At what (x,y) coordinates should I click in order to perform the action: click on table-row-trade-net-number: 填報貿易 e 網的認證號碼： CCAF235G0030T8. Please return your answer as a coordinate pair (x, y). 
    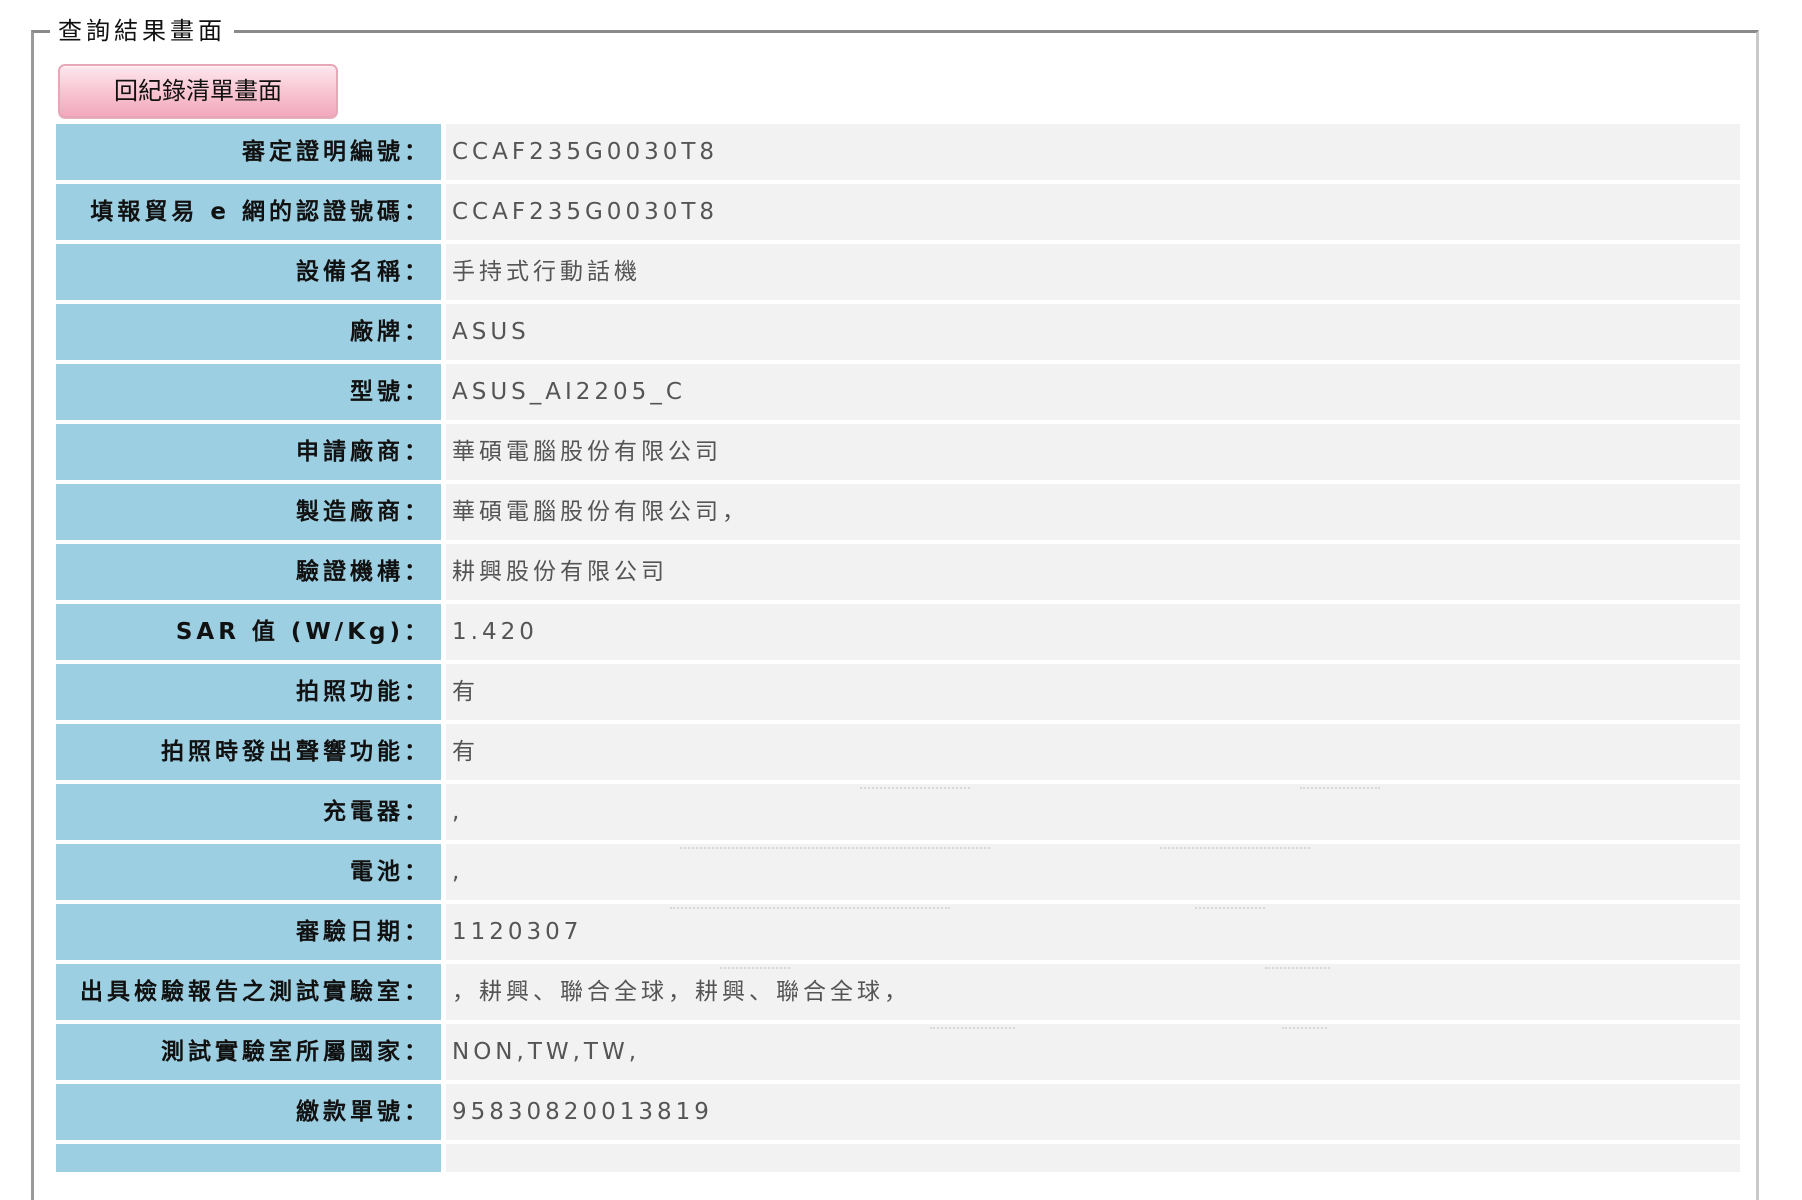
    Looking at the image, I should click on (898, 212).